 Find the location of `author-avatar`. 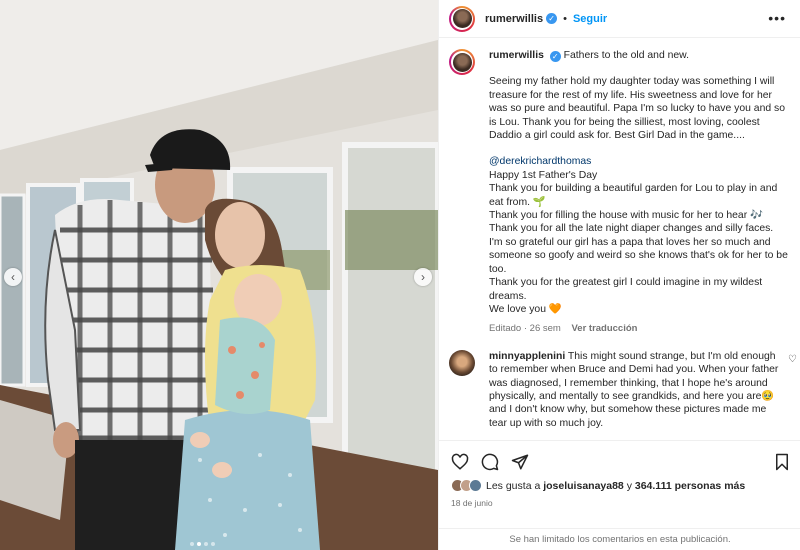

author-avatar is located at coordinates (462, 18).